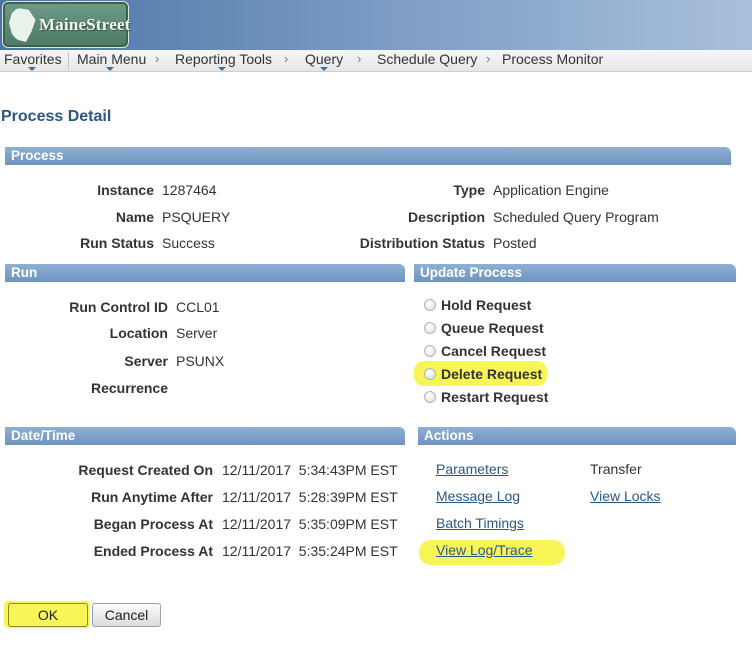 Image resolution: width=752 pixels, height=648 pixels. Describe the element at coordinates (117, 243) in the screenshot. I see `run-status-label: Run Status` at that location.